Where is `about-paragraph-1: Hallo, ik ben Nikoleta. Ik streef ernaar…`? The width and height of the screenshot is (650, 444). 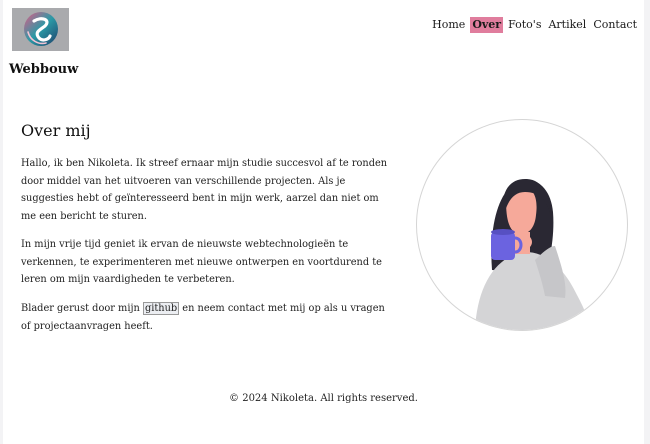 about-paragraph-1: Hallo, ik ben Nikoleta. Ik streef ernaar… is located at coordinates (204, 190).